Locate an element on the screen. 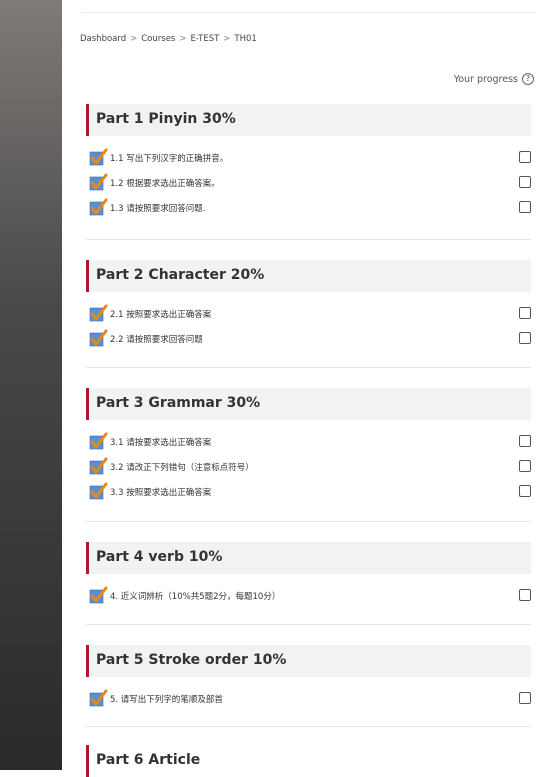 This screenshot has height=777, width=536. section-title: Part 1 Pinyin 30% is located at coordinates (166, 119).